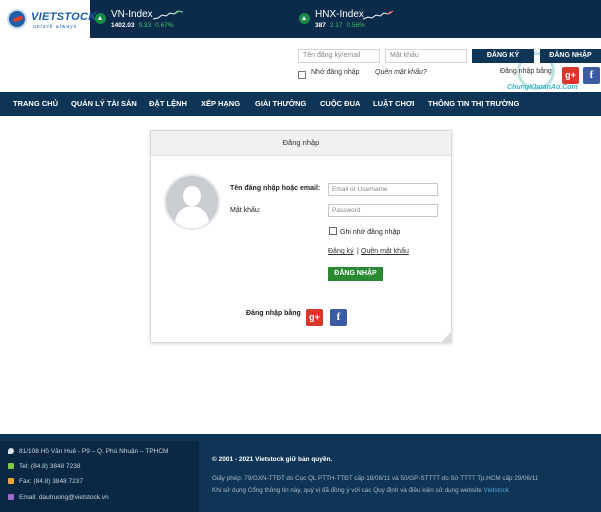 Image resolution: width=601 pixels, height=512 pixels. I want to click on footer-copyright: © 2001 - 2021 Vietstock giữ bản quyền., so click(272, 459).